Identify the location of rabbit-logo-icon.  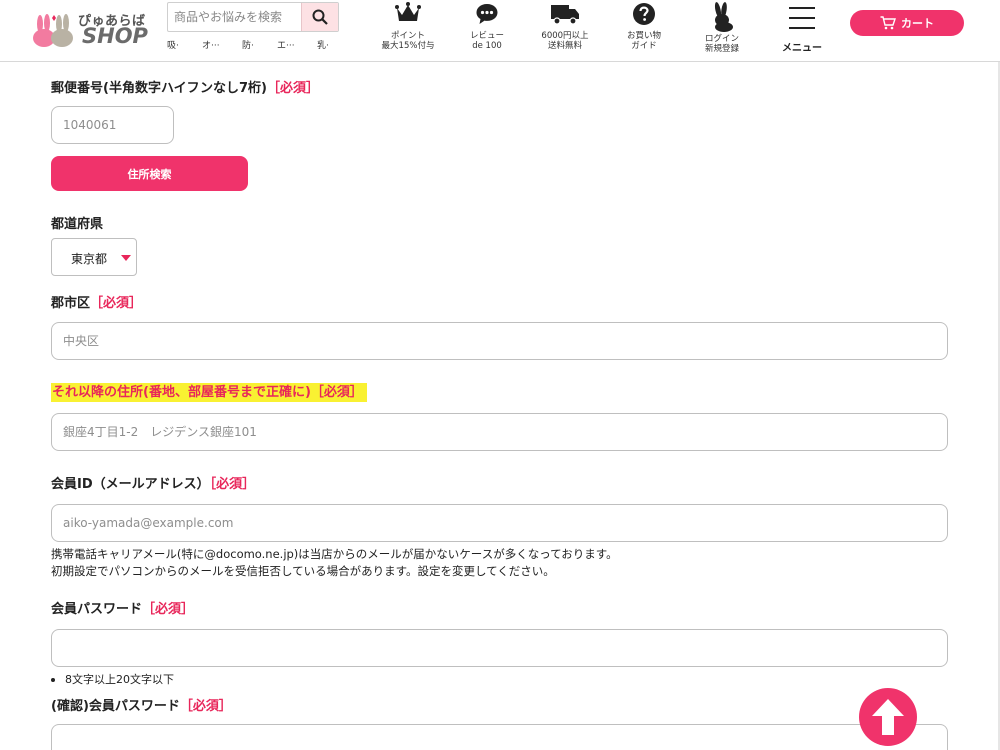
(53, 30).